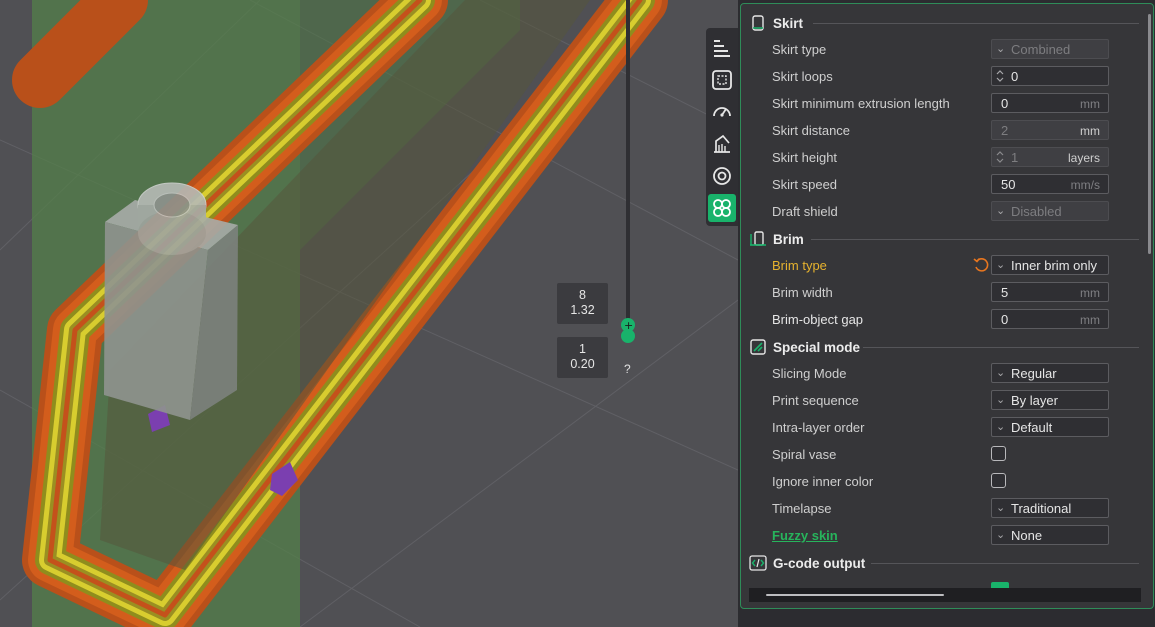 The height and width of the screenshot is (627, 1155). I want to click on row-draft-shield: Draft shield ⌄ Disabled, so click(940, 212).